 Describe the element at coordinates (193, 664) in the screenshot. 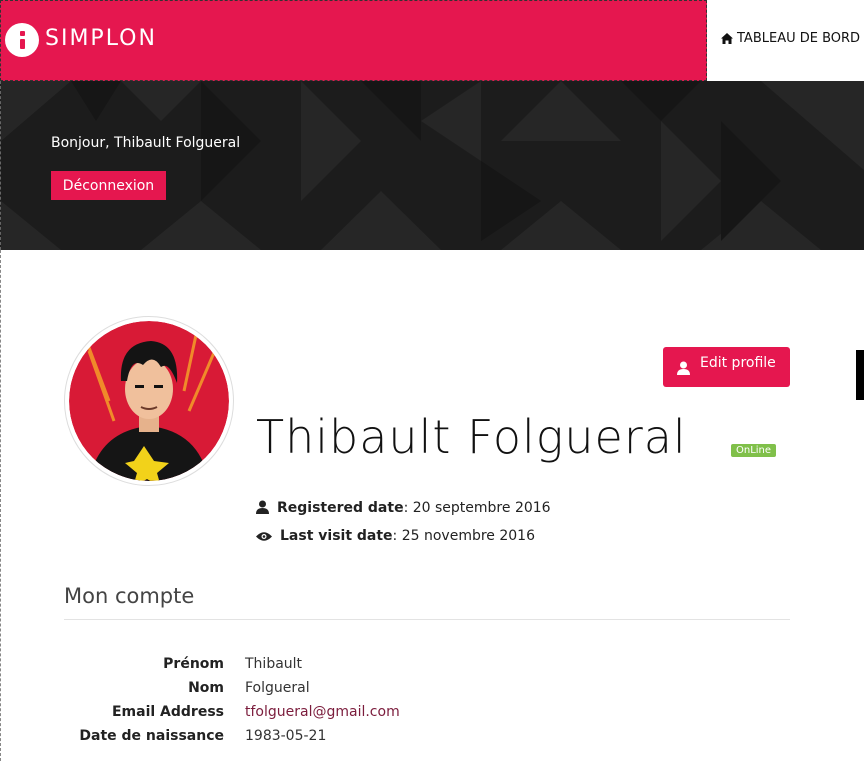

I see `field-label: Prénom` at that location.